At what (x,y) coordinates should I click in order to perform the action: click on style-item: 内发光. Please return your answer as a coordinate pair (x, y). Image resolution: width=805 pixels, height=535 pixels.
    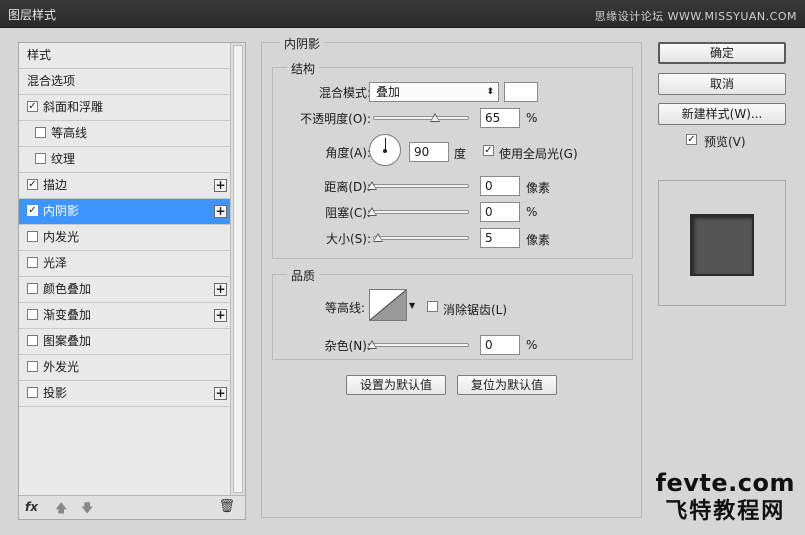
    Looking at the image, I should click on (125, 238).